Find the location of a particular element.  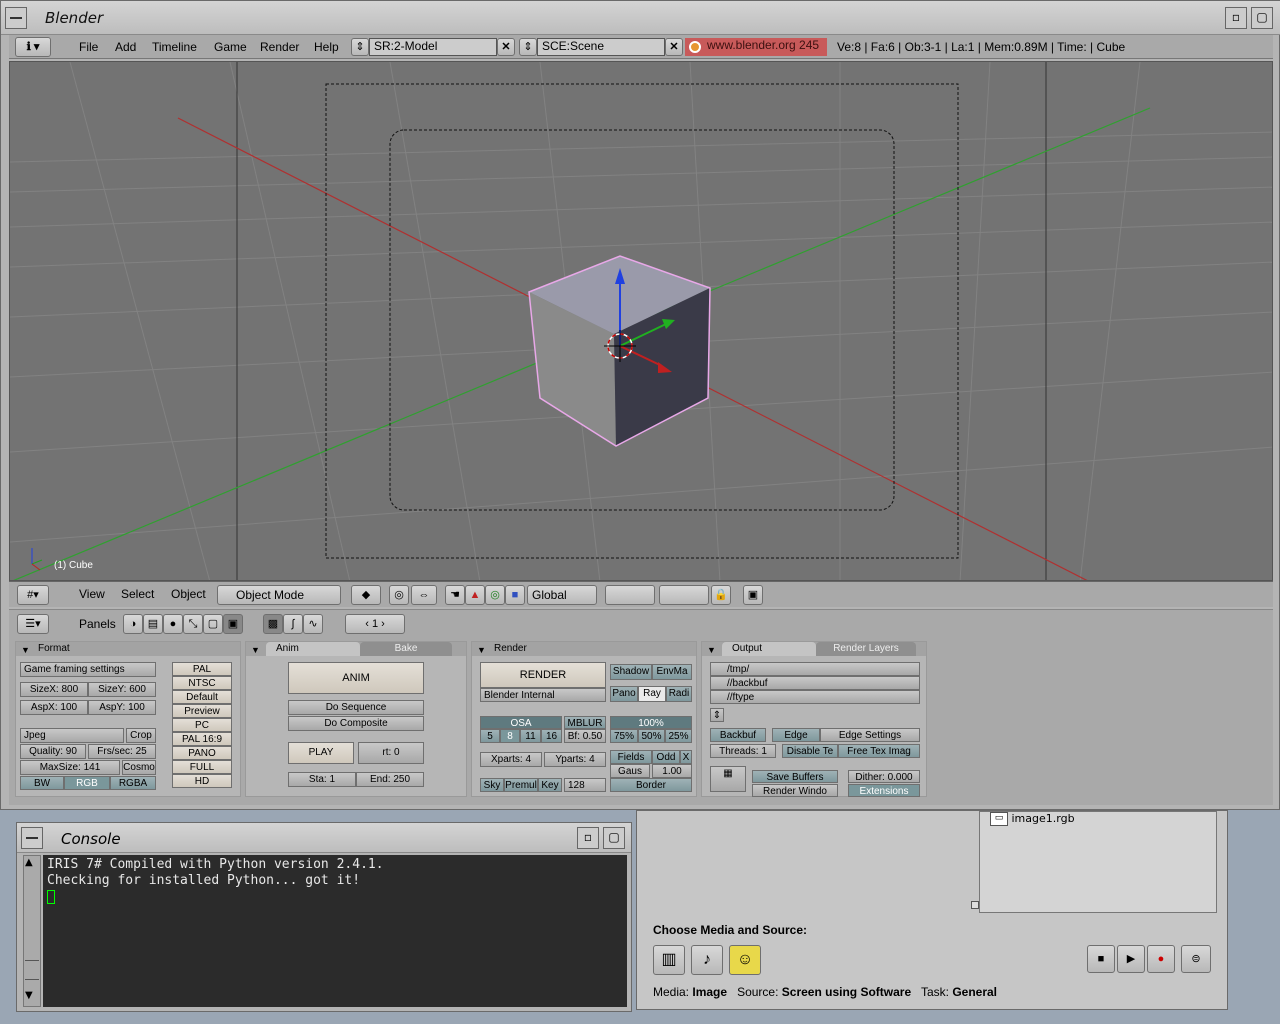

anim-button: ANIM is located at coordinates (356, 678).